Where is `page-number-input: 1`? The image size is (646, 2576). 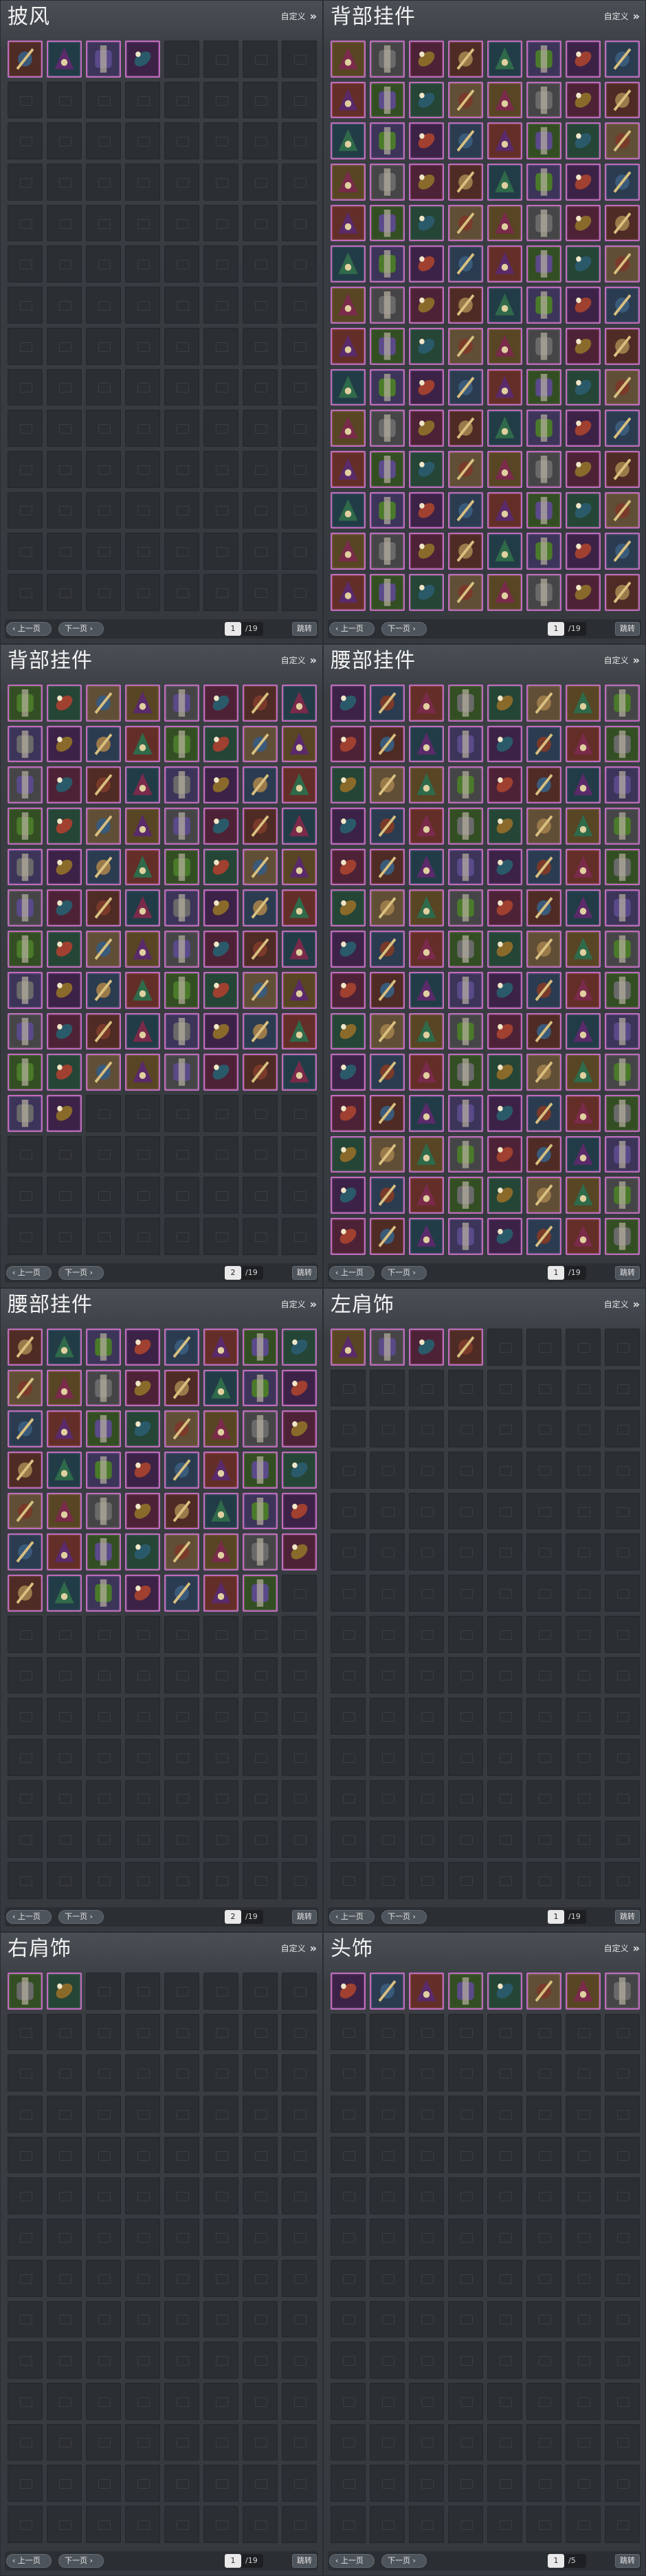
page-number-input: 1 is located at coordinates (233, 629).